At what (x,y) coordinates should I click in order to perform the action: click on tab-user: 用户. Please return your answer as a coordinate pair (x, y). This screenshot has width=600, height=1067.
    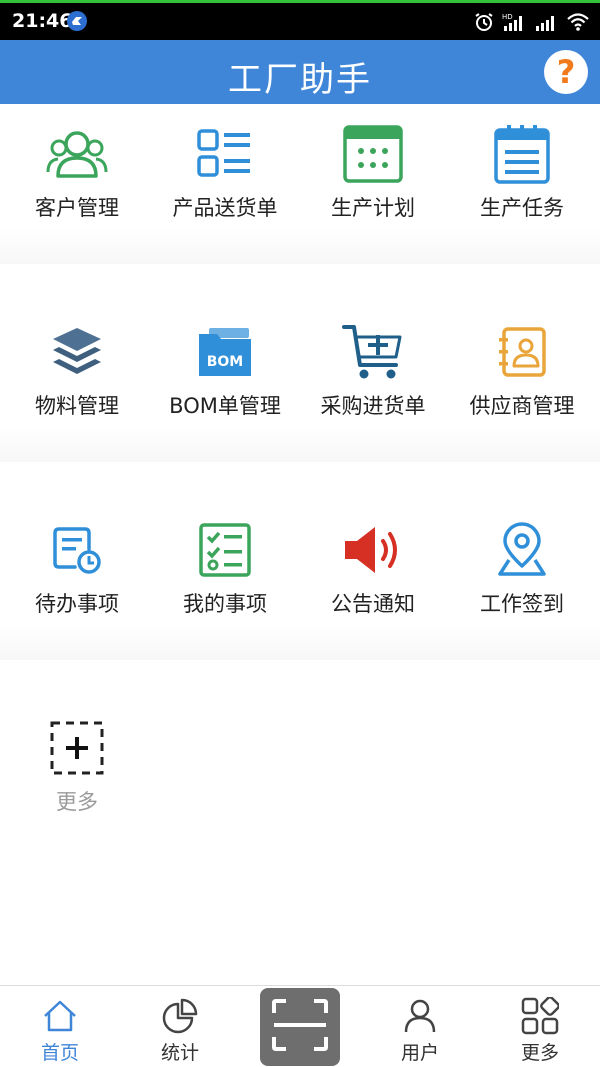
    Looking at the image, I should click on (420, 1026).